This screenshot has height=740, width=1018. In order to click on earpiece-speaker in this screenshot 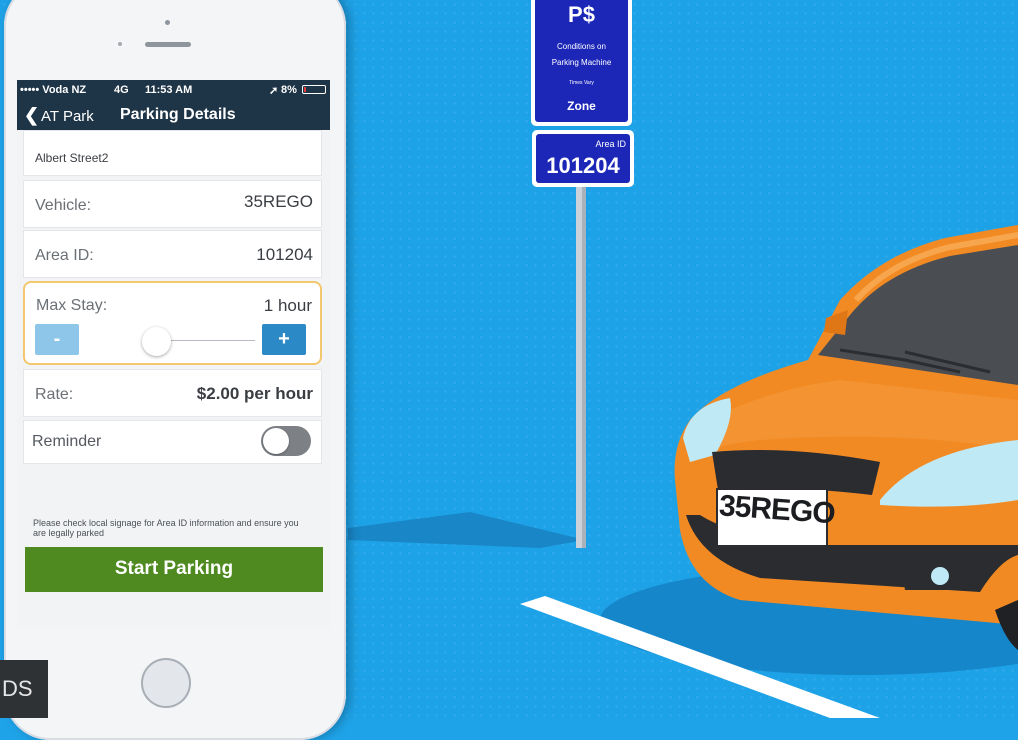, I will do `click(168, 44)`.